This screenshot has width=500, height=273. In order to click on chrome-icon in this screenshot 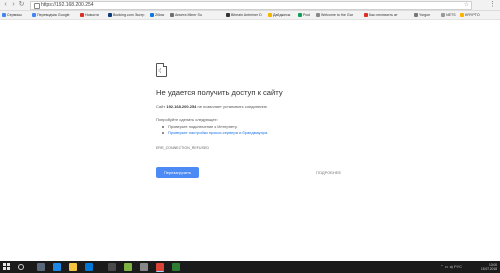, I will do `click(160, 267)`.